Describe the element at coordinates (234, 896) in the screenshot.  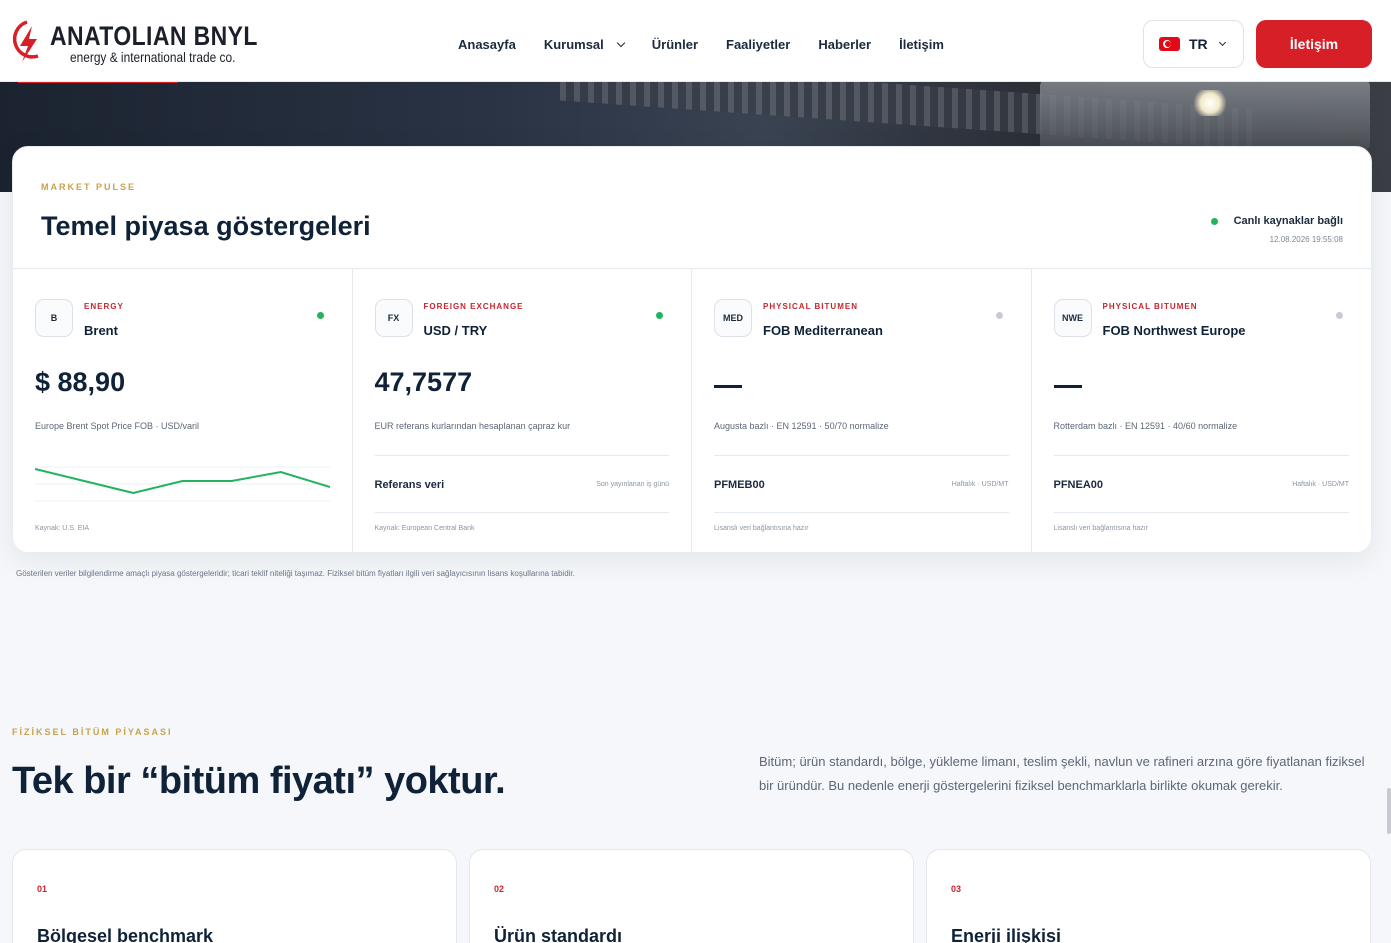
I see `feature-card-regional: 01 Bölgesel benchmark` at that location.